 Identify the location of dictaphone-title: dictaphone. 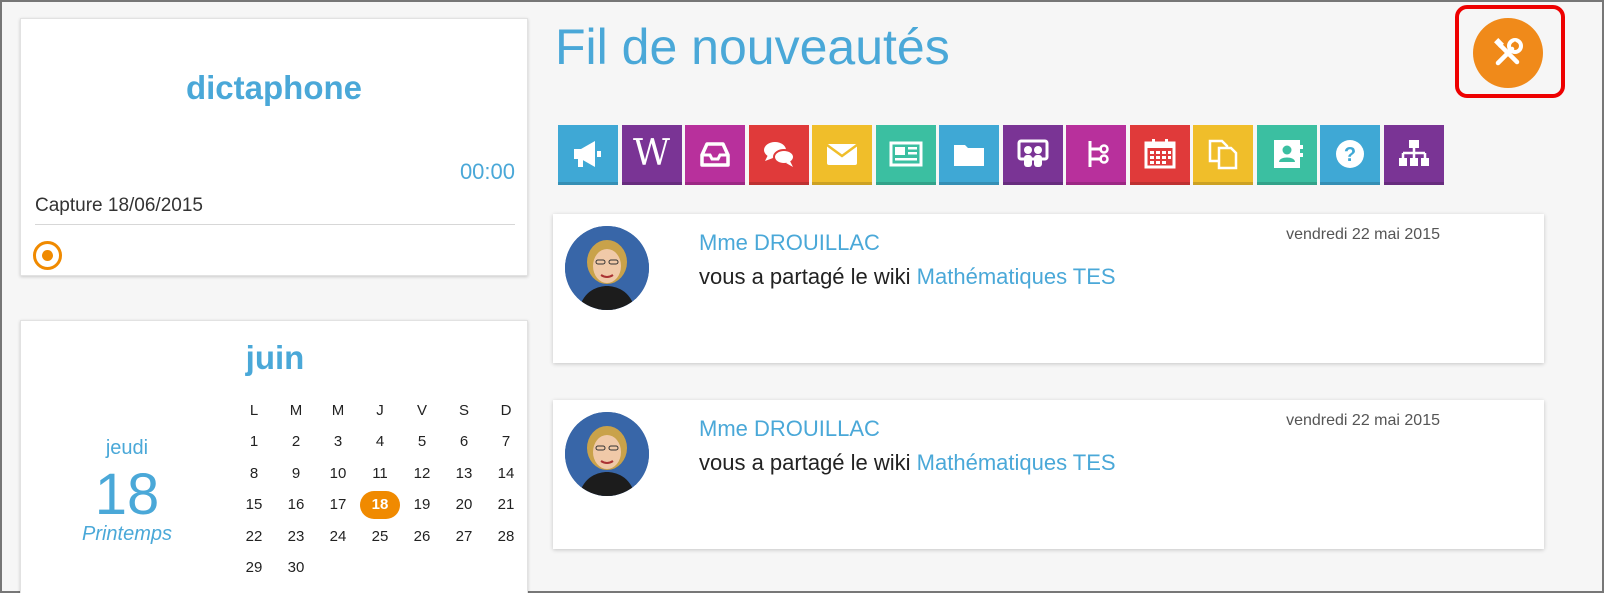
(273, 87).